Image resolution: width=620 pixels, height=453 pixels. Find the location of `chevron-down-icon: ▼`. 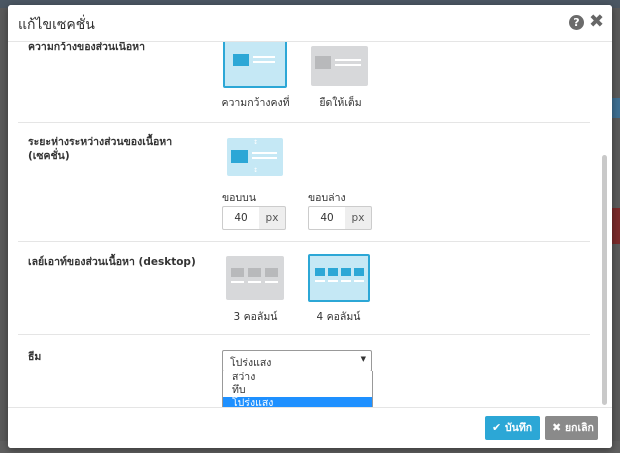

chevron-down-icon: ▼ is located at coordinates (363, 359).